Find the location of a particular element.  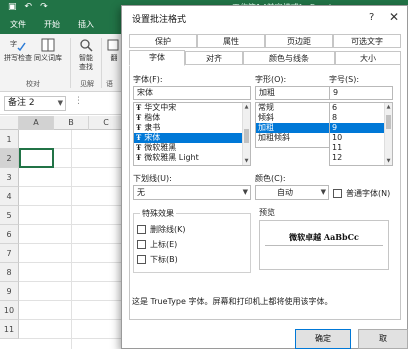

list-item: 11 is located at coordinates (361, 148).